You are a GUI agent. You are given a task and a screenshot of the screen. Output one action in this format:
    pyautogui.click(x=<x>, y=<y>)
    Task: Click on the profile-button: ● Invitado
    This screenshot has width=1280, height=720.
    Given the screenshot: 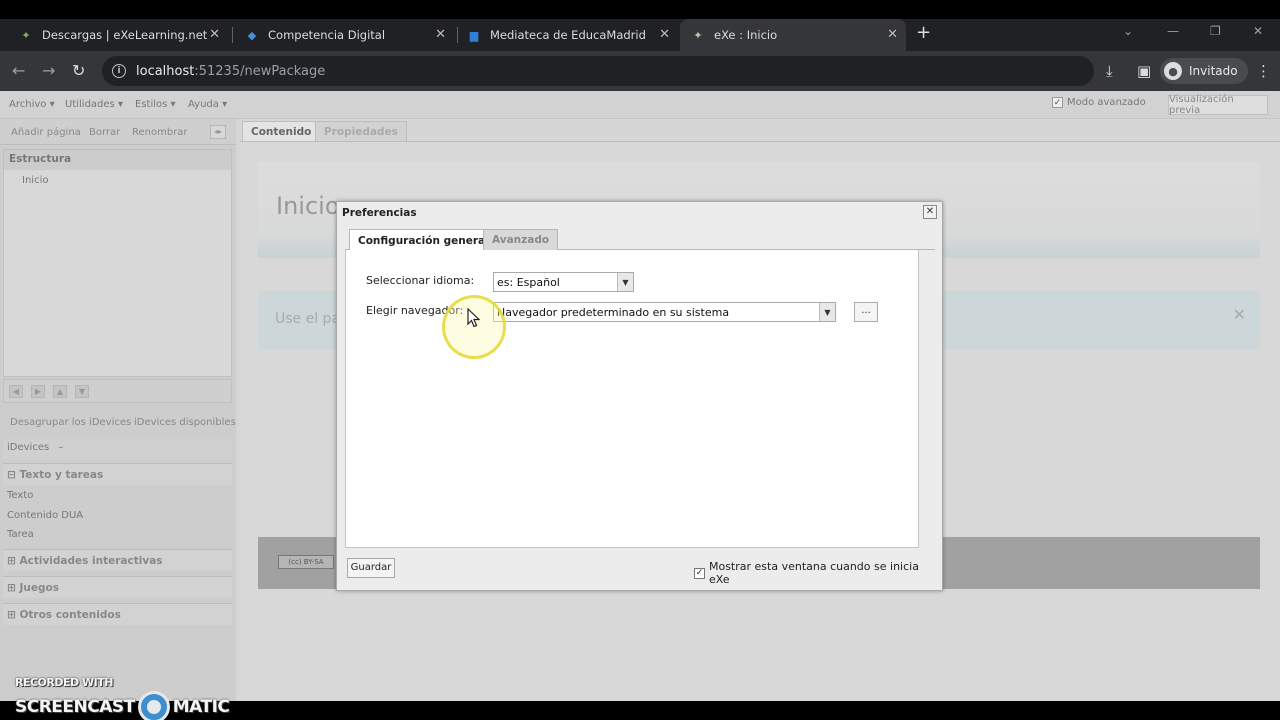 What is the action you would take?
    pyautogui.click(x=1204, y=71)
    